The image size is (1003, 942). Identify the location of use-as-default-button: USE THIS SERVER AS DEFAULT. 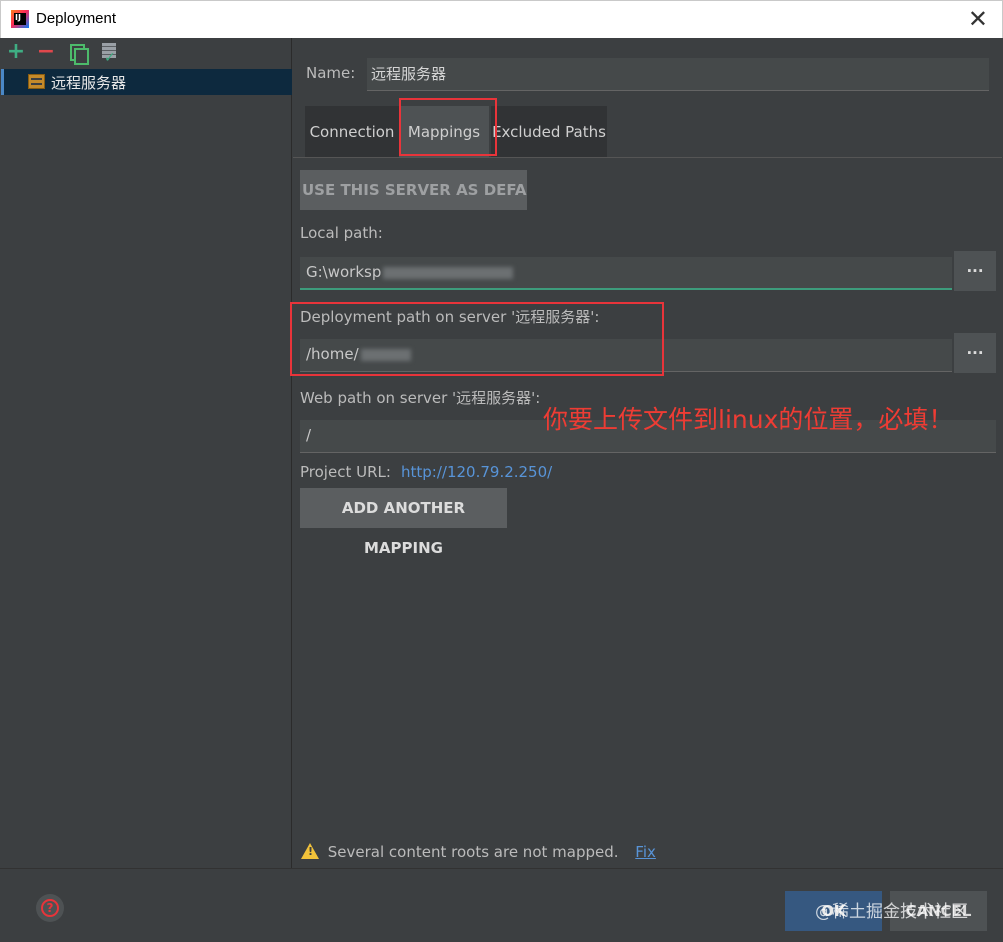
(413, 190).